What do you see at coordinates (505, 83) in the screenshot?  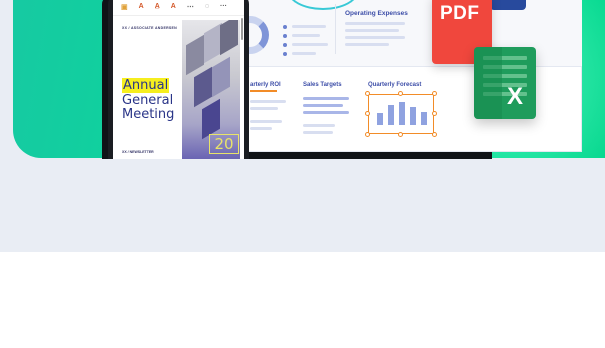 I see `excel-file-icon: X` at bounding box center [505, 83].